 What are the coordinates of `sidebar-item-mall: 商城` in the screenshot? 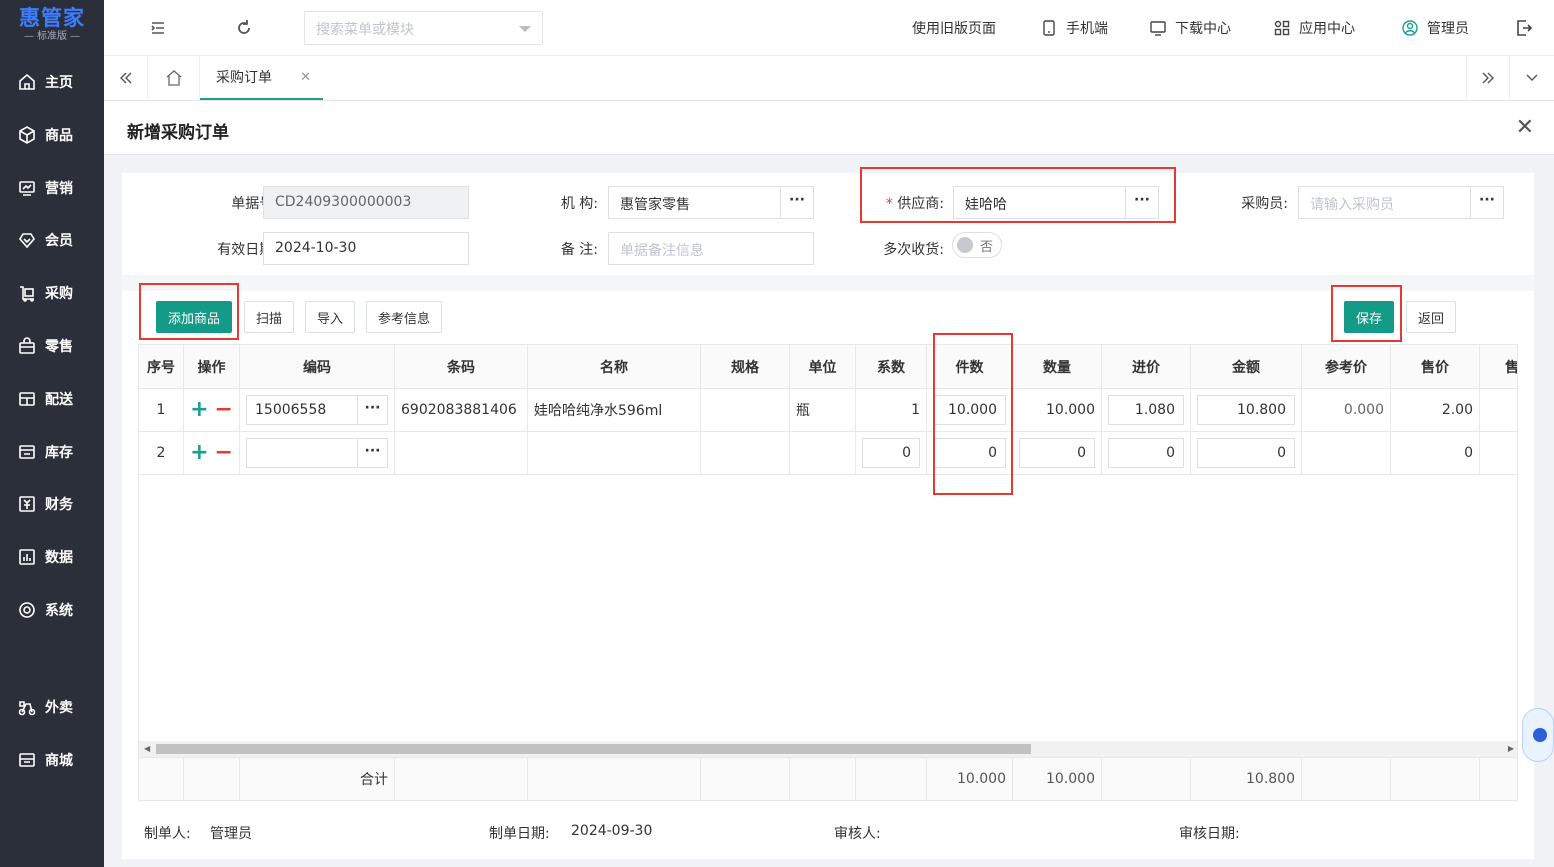 It's located at (52, 760).